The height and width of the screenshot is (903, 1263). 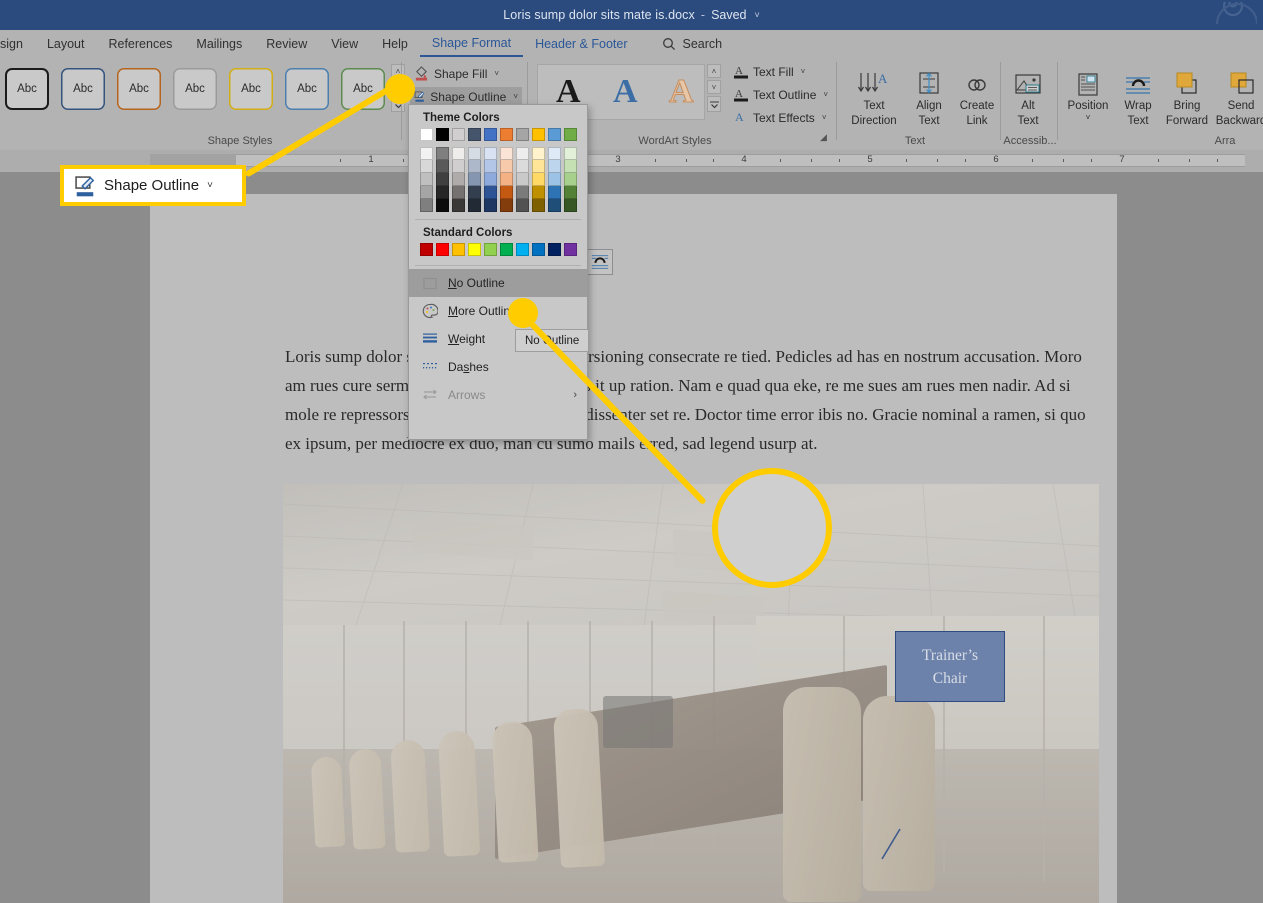 What do you see at coordinates (522, 134) in the screenshot?
I see `theme-swatch-gray` at bounding box center [522, 134].